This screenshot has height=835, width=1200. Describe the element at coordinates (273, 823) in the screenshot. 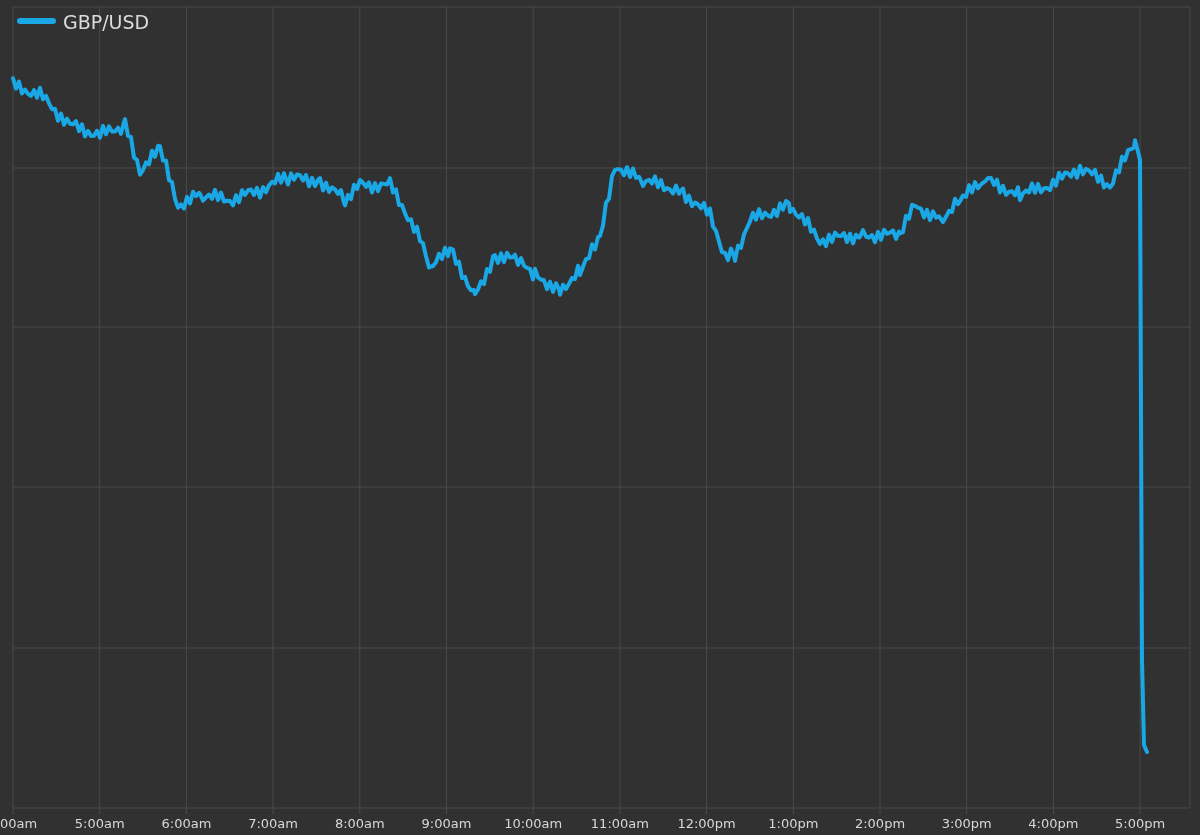

I see `axis-tick-label: 7:00am` at that location.